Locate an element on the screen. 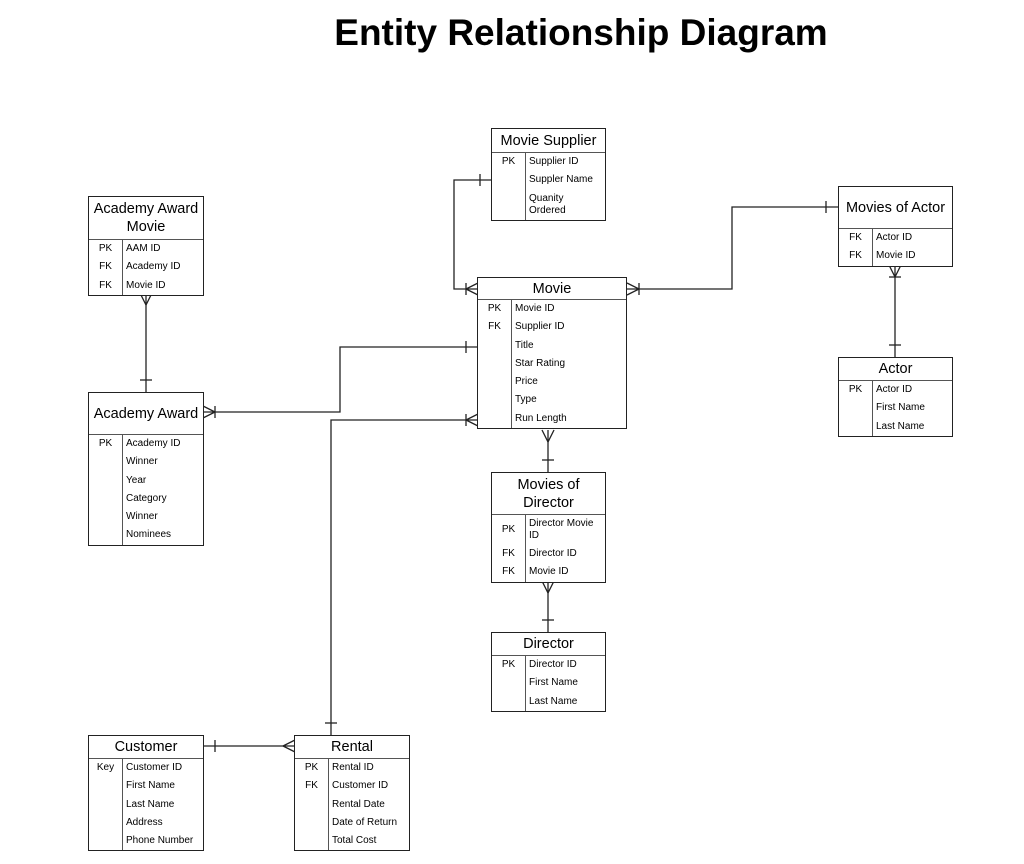  attribute-cell: AAM ID is located at coordinates (143, 248).